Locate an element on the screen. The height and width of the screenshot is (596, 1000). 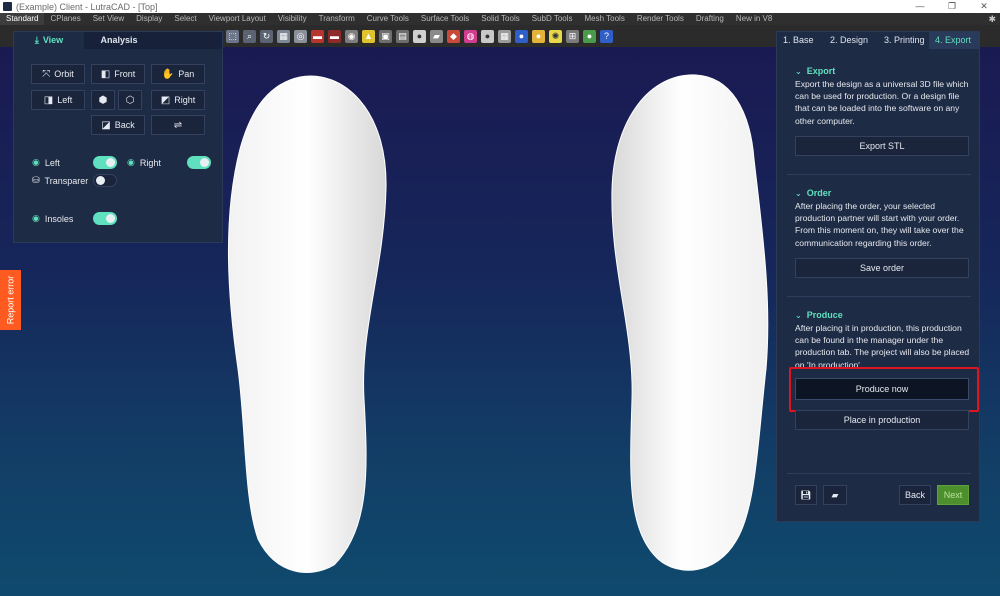
next-button: Next is located at coordinates (953, 495).